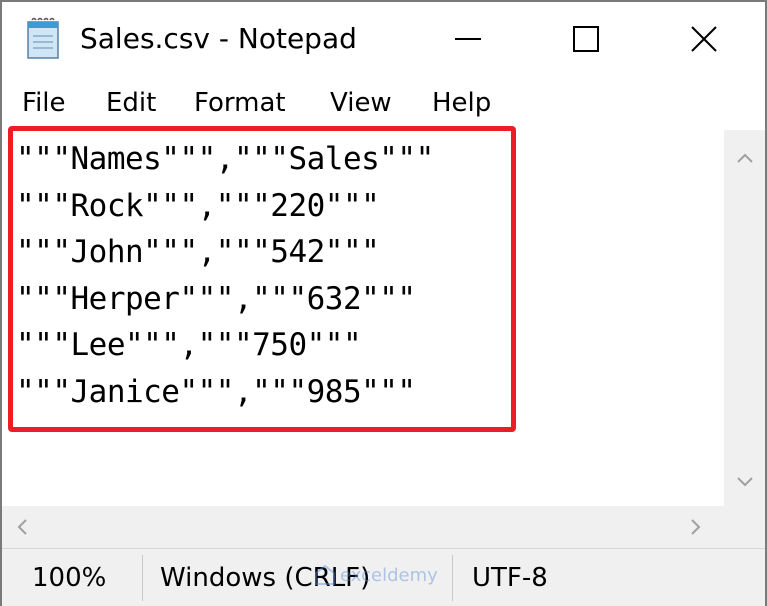 This screenshot has height=606, width=767. Describe the element at coordinates (744, 527) in the screenshot. I see `scrollbar-corner` at that location.